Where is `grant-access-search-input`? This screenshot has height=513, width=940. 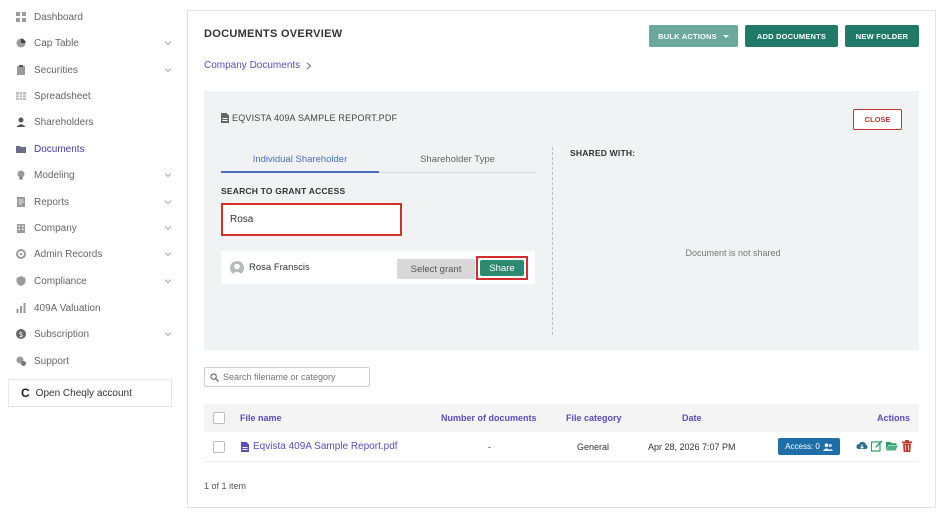
grant-access-search-input is located at coordinates (311, 219).